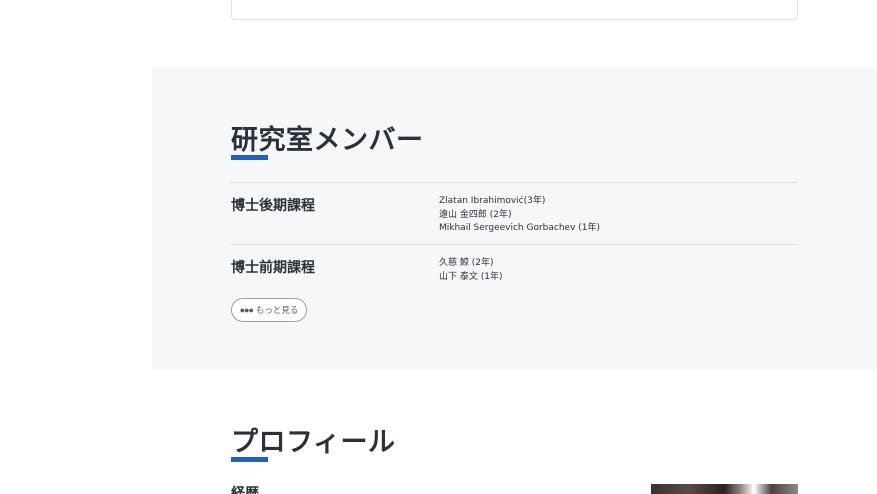 The width and height of the screenshot is (877, 494). I want to click on member-item: 久慈 鯨 (2年), so click(466, 263).